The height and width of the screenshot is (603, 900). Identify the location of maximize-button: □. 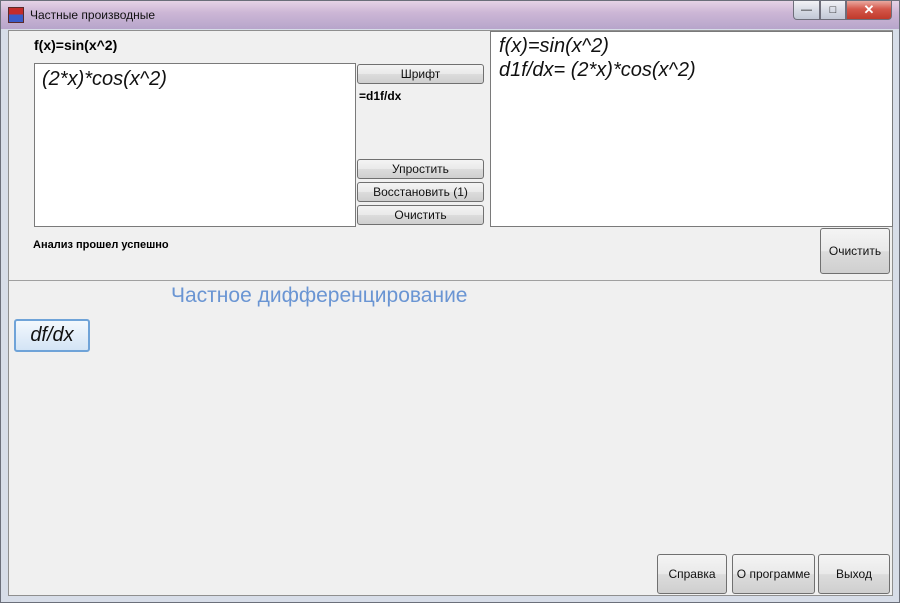
(833, 10).